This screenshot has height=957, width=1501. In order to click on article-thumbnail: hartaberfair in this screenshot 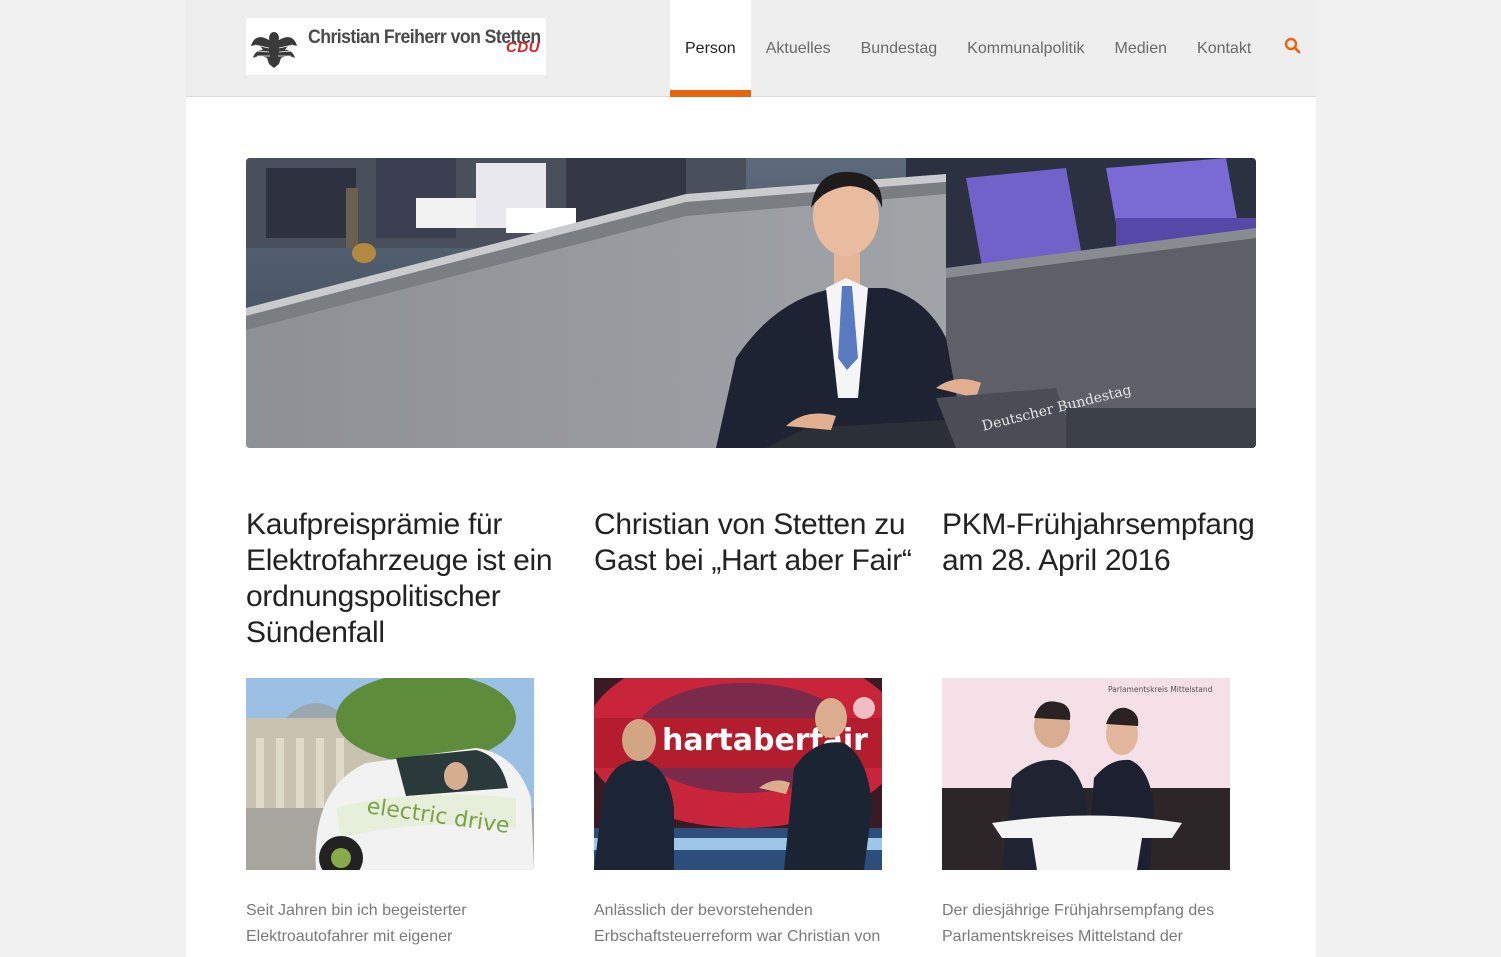, I will do `click(738, 774)`.